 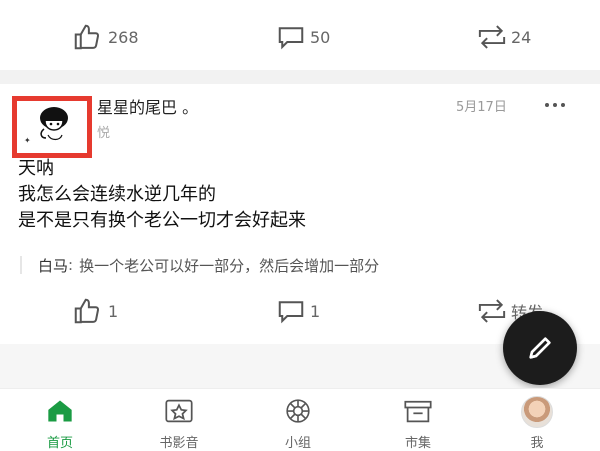 I want to click on comment-action: 1, so click(x=298, y=311).